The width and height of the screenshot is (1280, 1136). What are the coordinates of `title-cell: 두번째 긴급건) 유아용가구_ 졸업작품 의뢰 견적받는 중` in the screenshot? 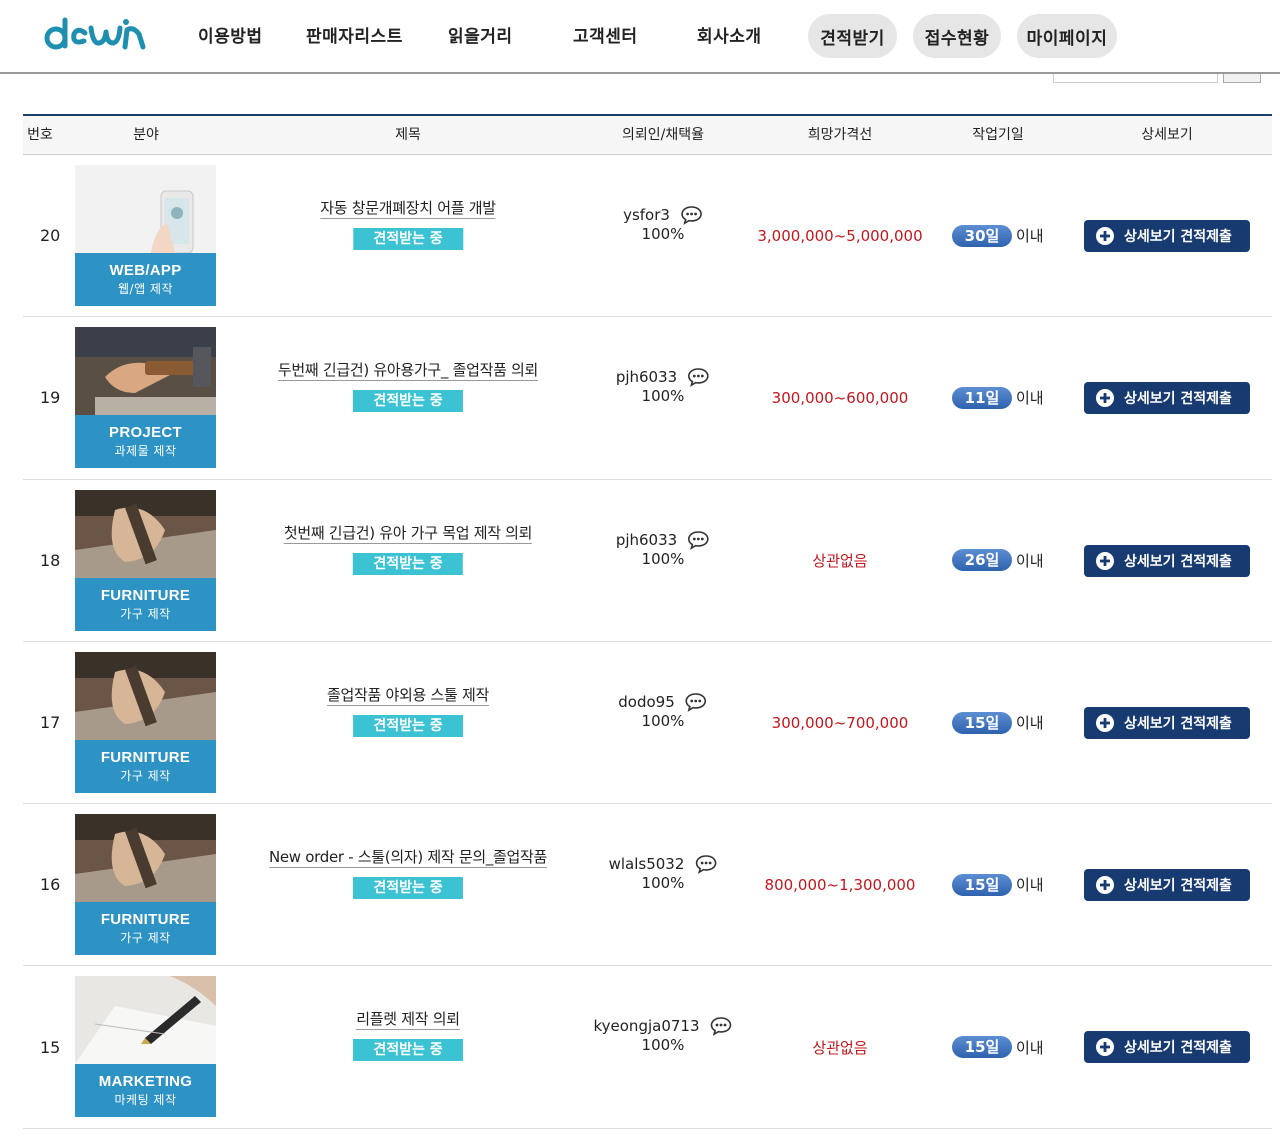 It's located at (407, 386).